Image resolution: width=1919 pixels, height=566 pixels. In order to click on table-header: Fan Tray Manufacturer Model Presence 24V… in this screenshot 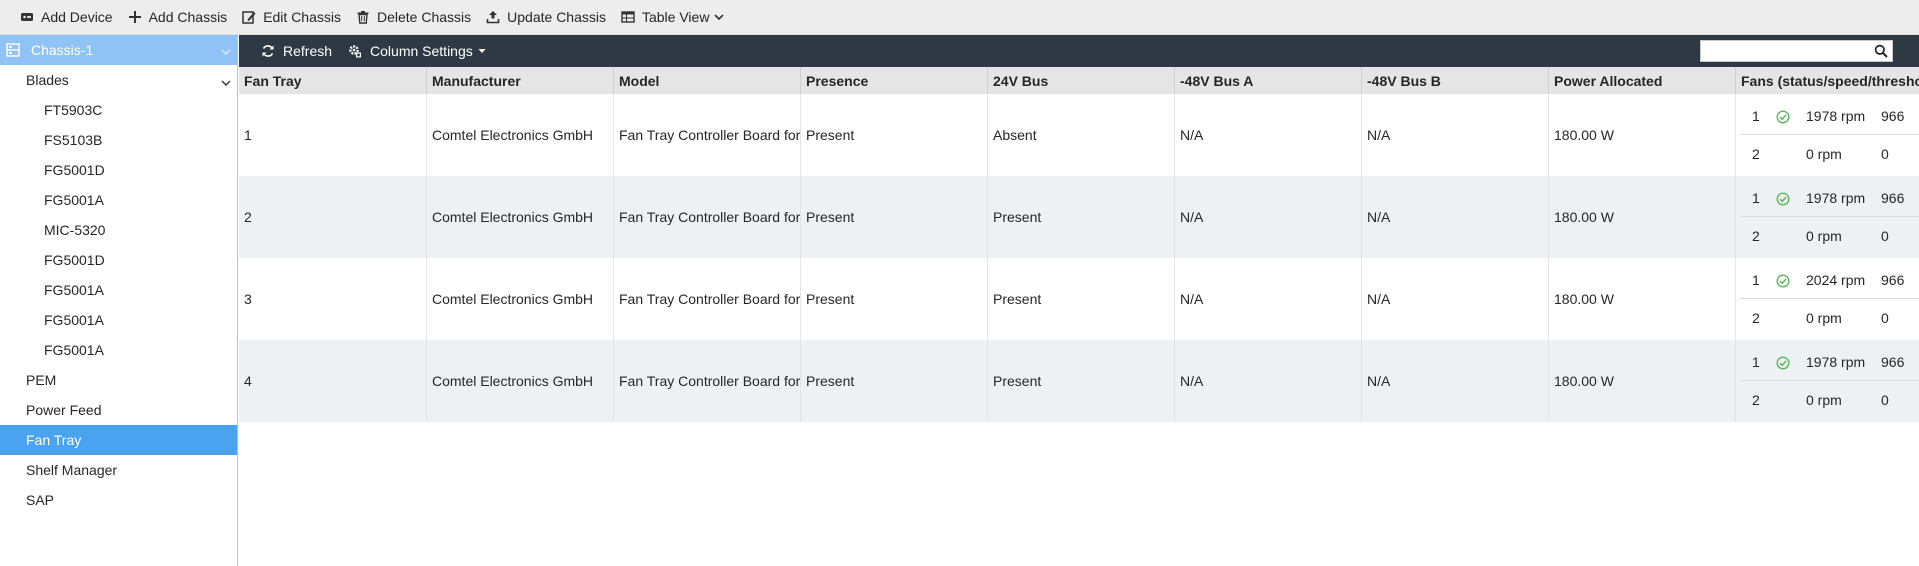, I will do `click(1079, 80)`.